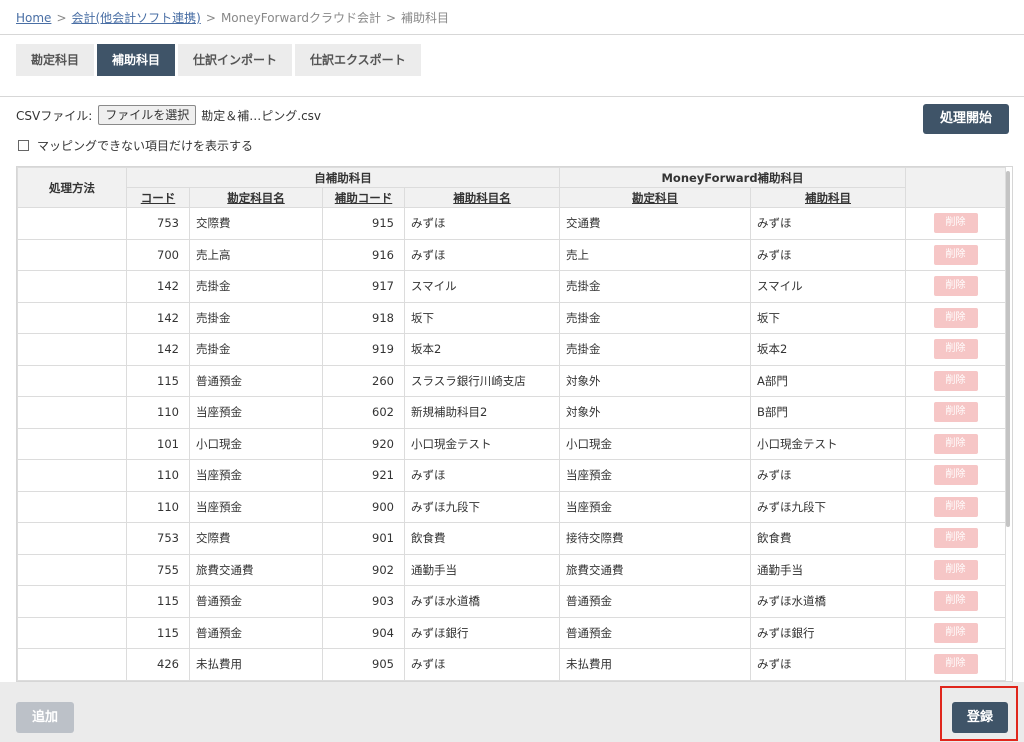 This screenshot has width=1024, height=742. Describe the element at coordinates (45, 717) in the screenshot. I see `add-button: 追加` at that location.